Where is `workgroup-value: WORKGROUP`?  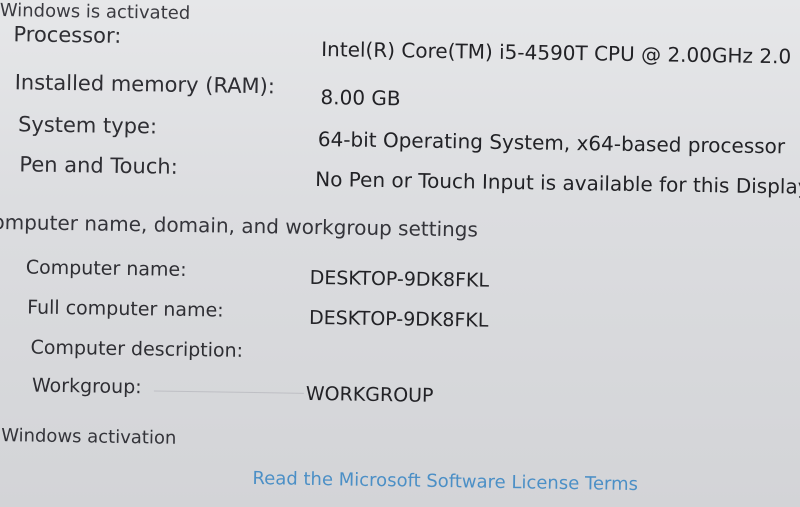
workgroup-value: WORKGROUP is located at coordinates (369, 394).